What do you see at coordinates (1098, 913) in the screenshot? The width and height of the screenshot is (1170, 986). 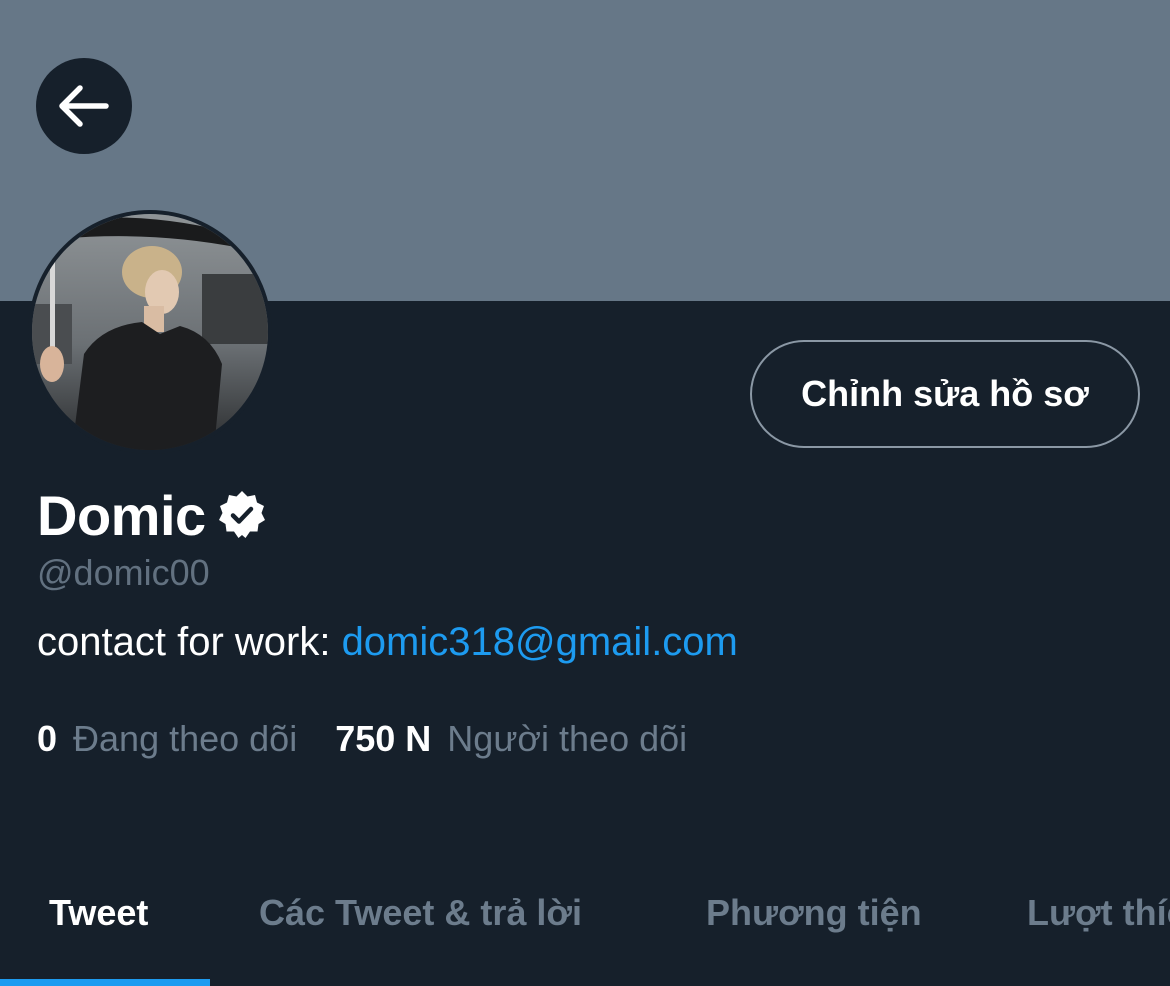 I see `tab-likes: Lượt thích` at bounding box center [1098, 913].